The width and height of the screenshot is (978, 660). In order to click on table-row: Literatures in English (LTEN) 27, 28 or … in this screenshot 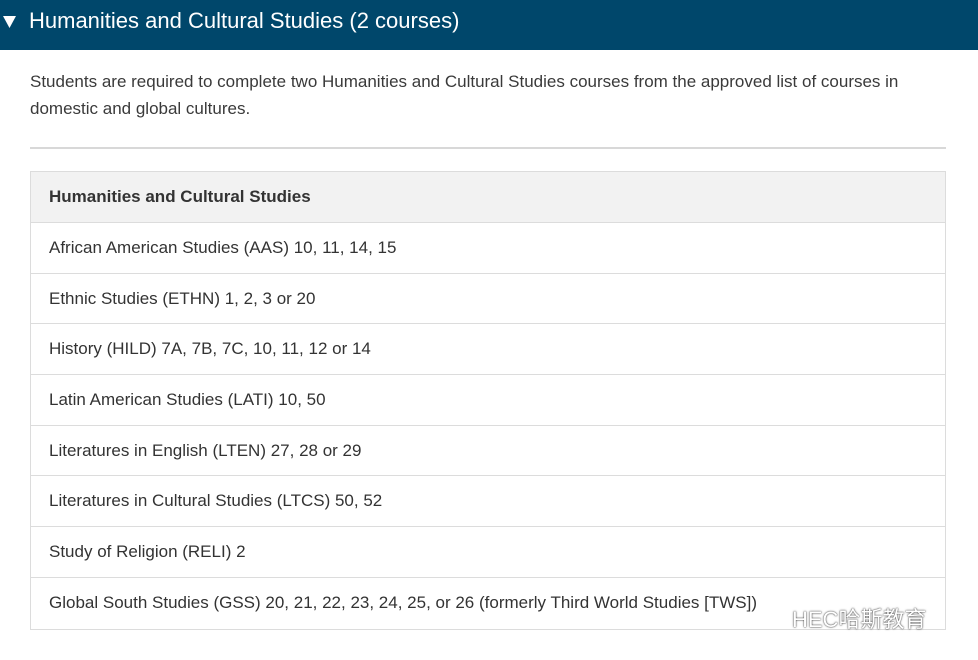, I will do `click(488, 451)`.